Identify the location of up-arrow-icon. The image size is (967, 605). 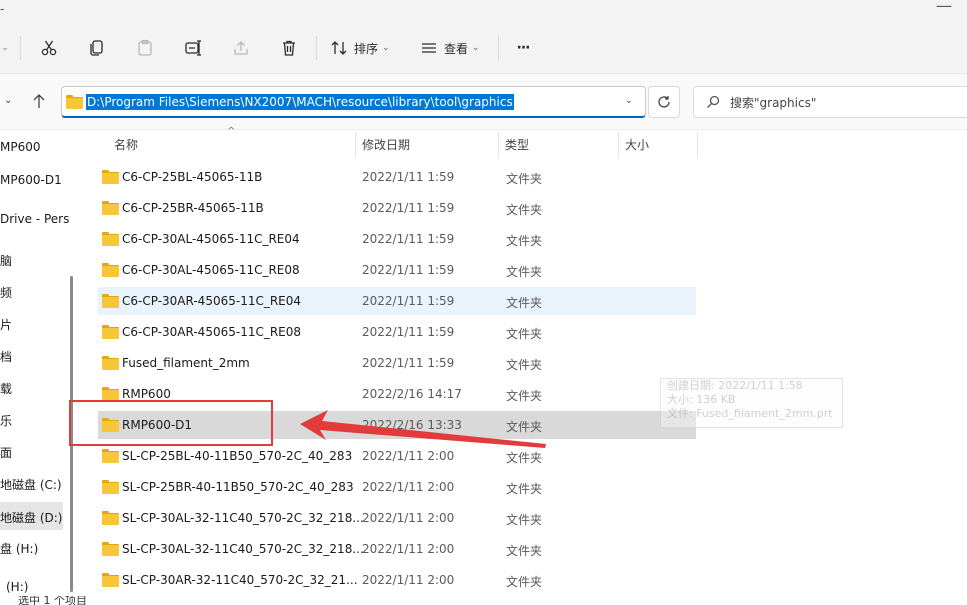
(39, 103).